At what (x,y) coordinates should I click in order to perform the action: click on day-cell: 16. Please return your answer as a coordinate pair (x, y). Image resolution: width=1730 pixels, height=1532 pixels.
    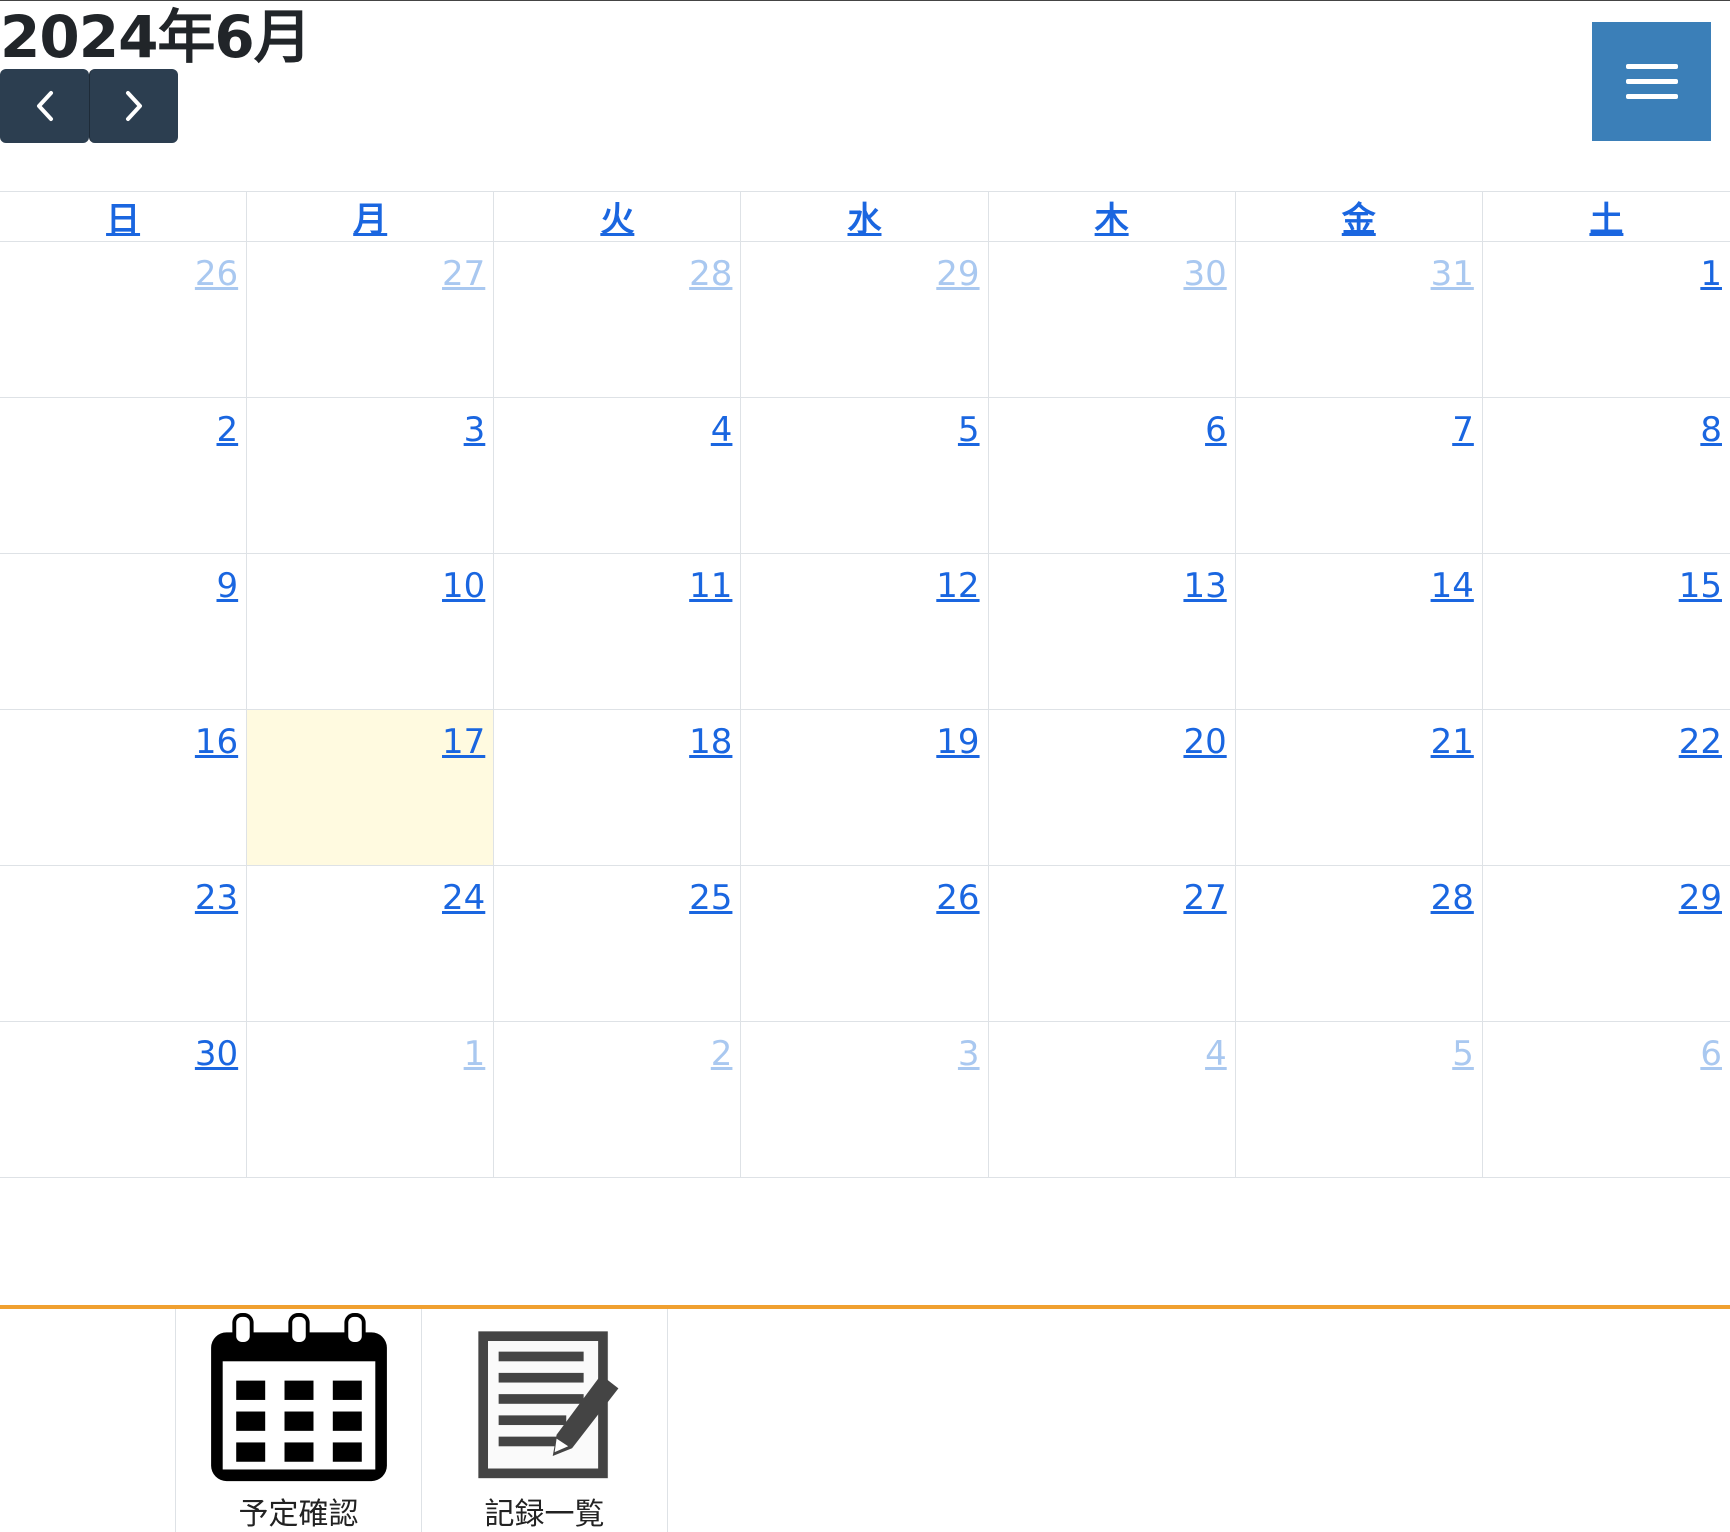
    Looking at the image, I should click on (124, 787).